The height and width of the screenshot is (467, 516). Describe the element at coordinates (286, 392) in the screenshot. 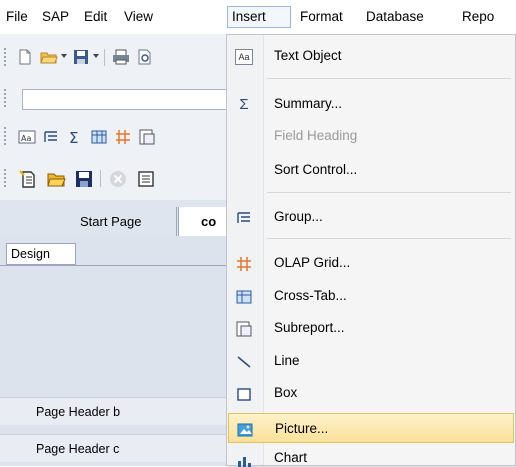

I see `menu-item-label: Box` at that location.